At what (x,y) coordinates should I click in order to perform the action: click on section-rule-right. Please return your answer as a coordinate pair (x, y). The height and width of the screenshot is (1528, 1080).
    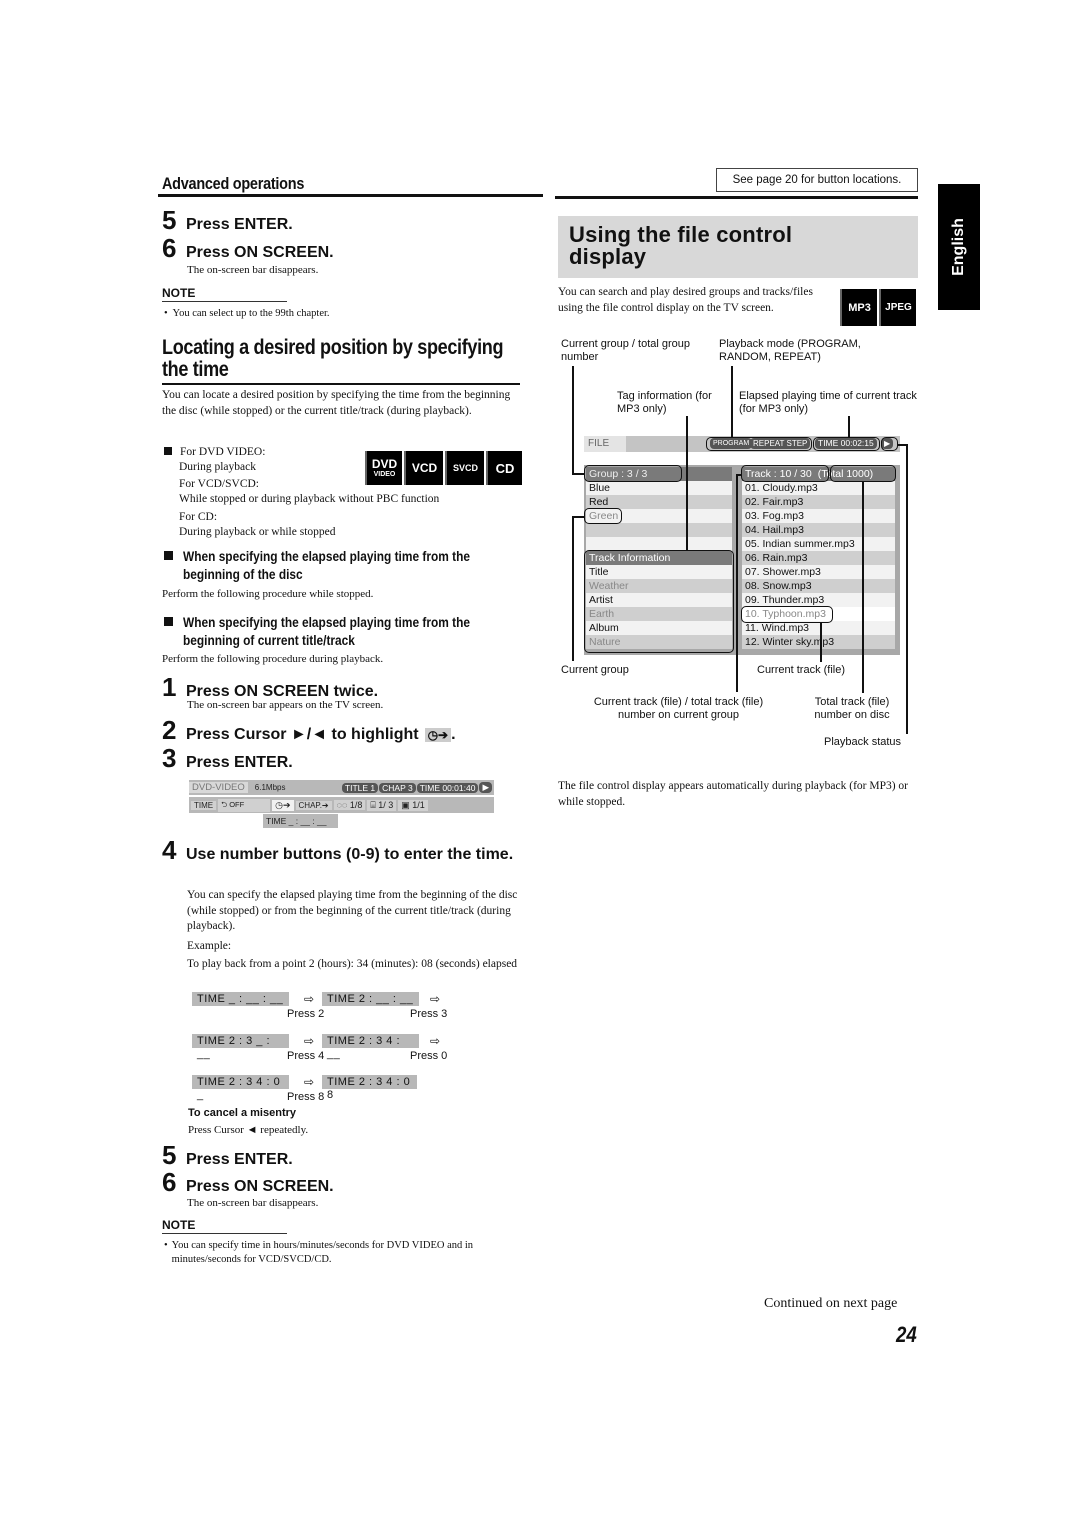
    Looking at the image, I should click on (736, 197).